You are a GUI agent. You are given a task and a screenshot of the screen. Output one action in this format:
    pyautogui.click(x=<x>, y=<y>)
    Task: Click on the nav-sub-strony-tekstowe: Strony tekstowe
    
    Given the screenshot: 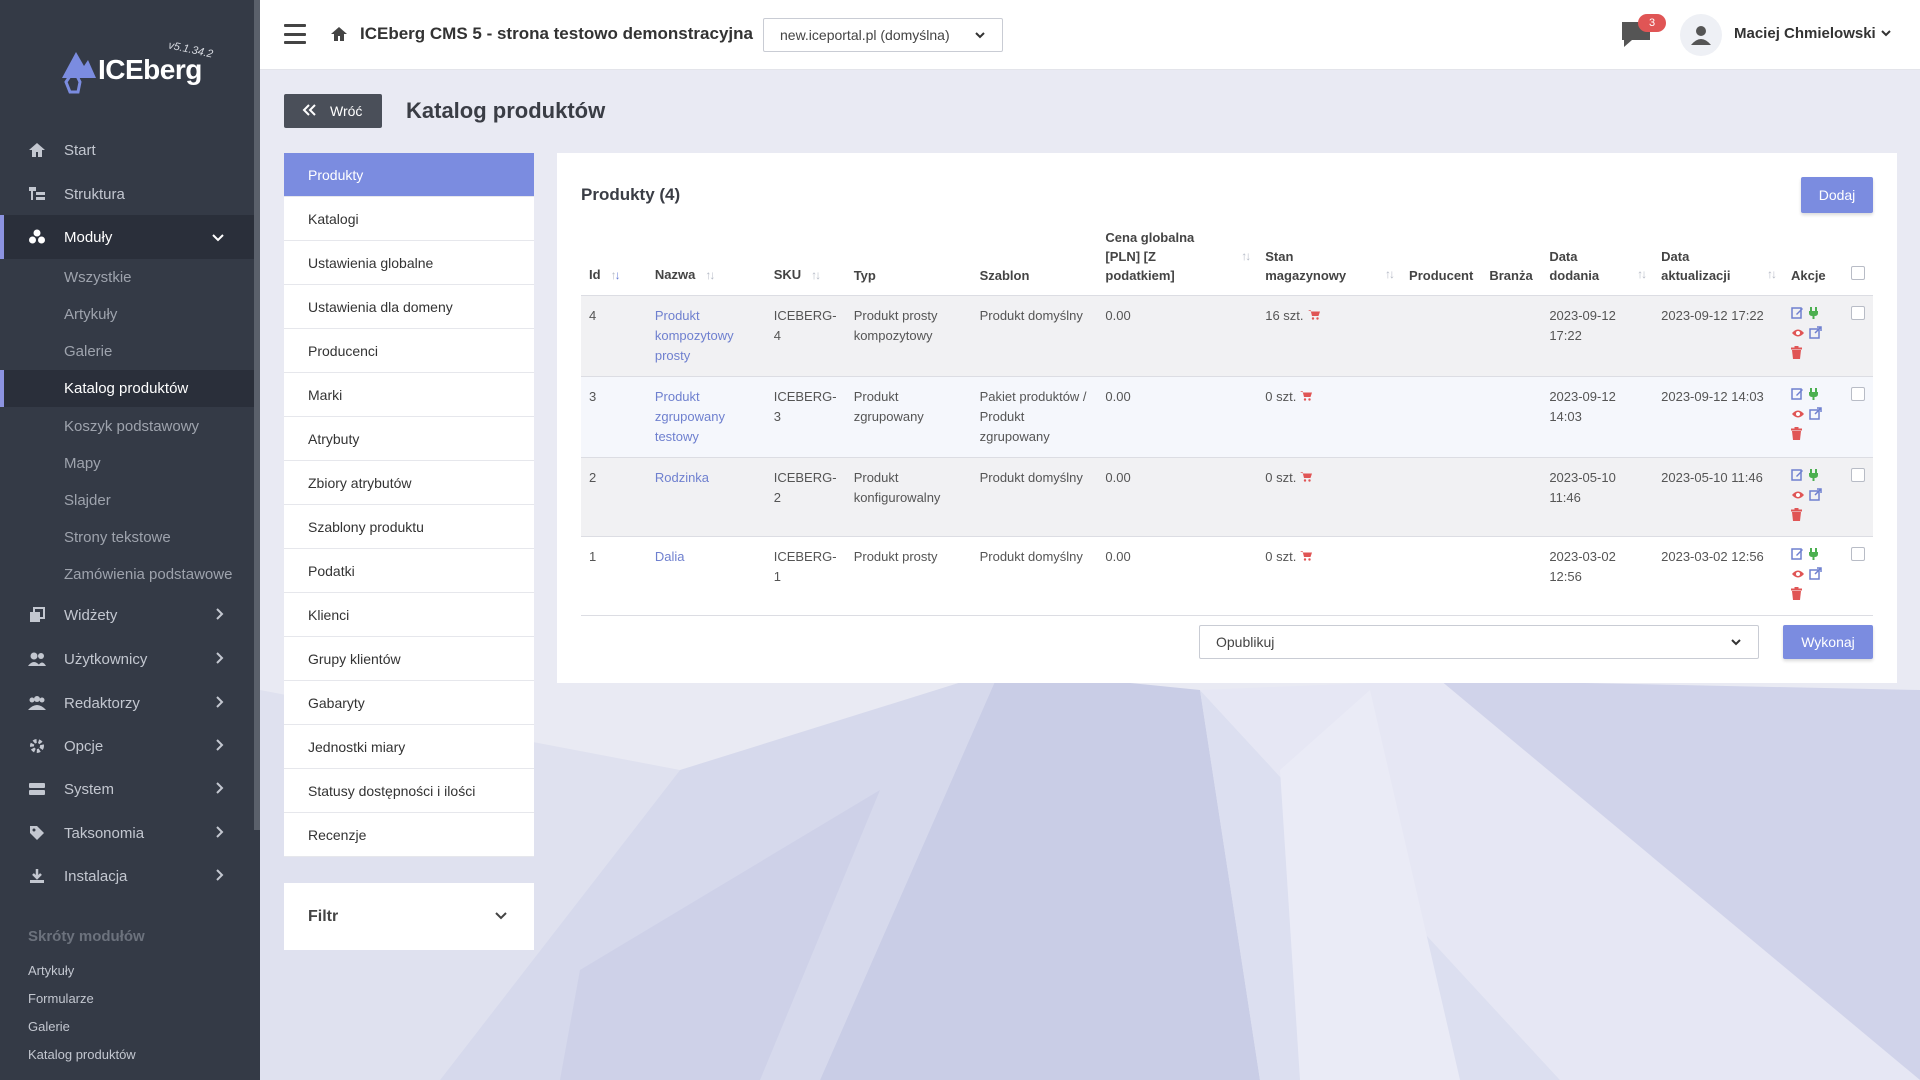 What is the action you would take?
    pyautogui.click(x=127, y=537)
    